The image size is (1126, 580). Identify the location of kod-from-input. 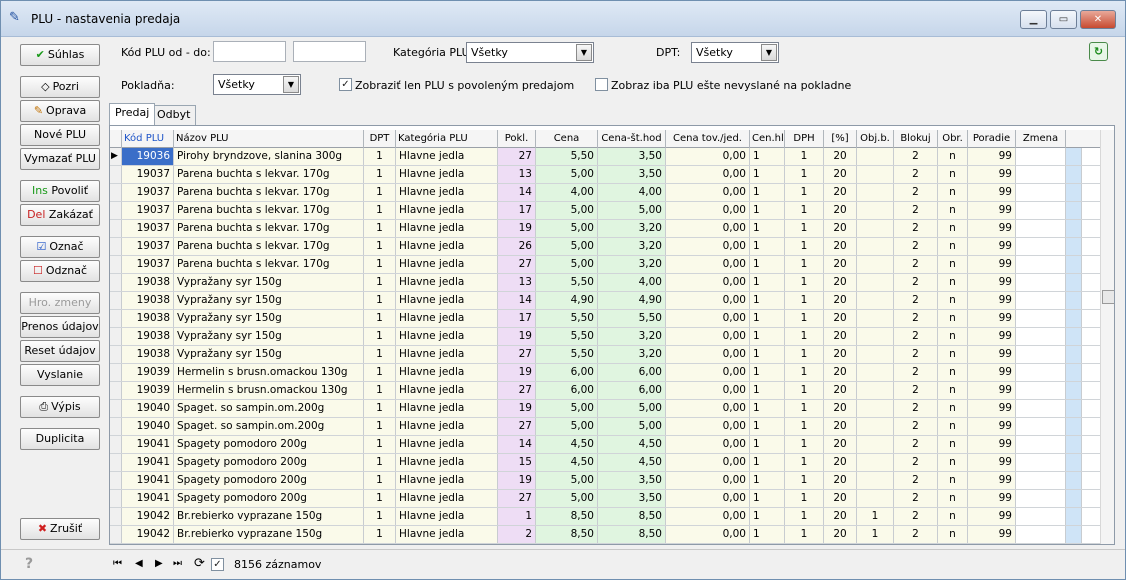
(249, 51).